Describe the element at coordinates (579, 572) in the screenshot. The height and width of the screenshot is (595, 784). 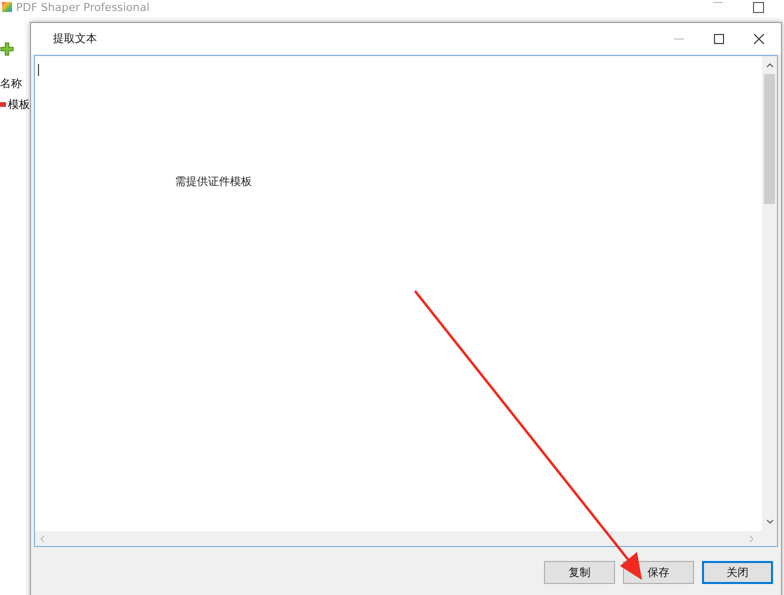
I see `dialog-button: 复制` at that location.